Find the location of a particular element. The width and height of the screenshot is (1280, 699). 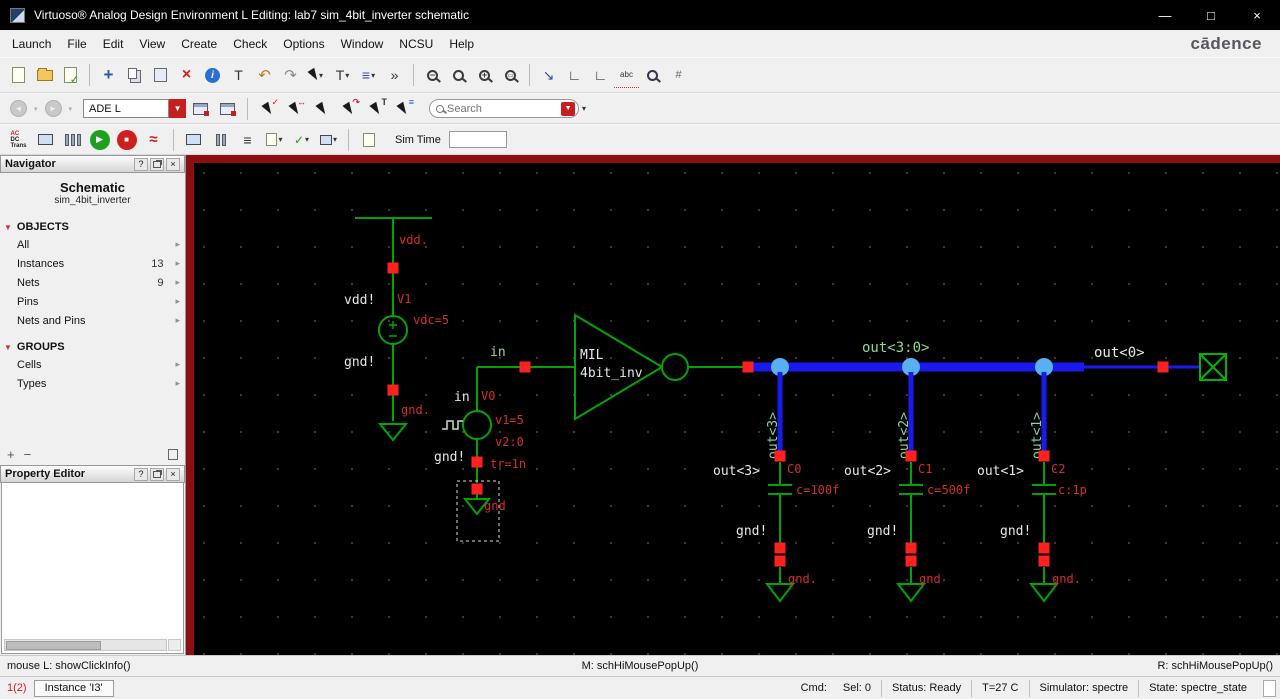

edit-setup-menu-icon: ▾ is located at coordinates (274, 139).